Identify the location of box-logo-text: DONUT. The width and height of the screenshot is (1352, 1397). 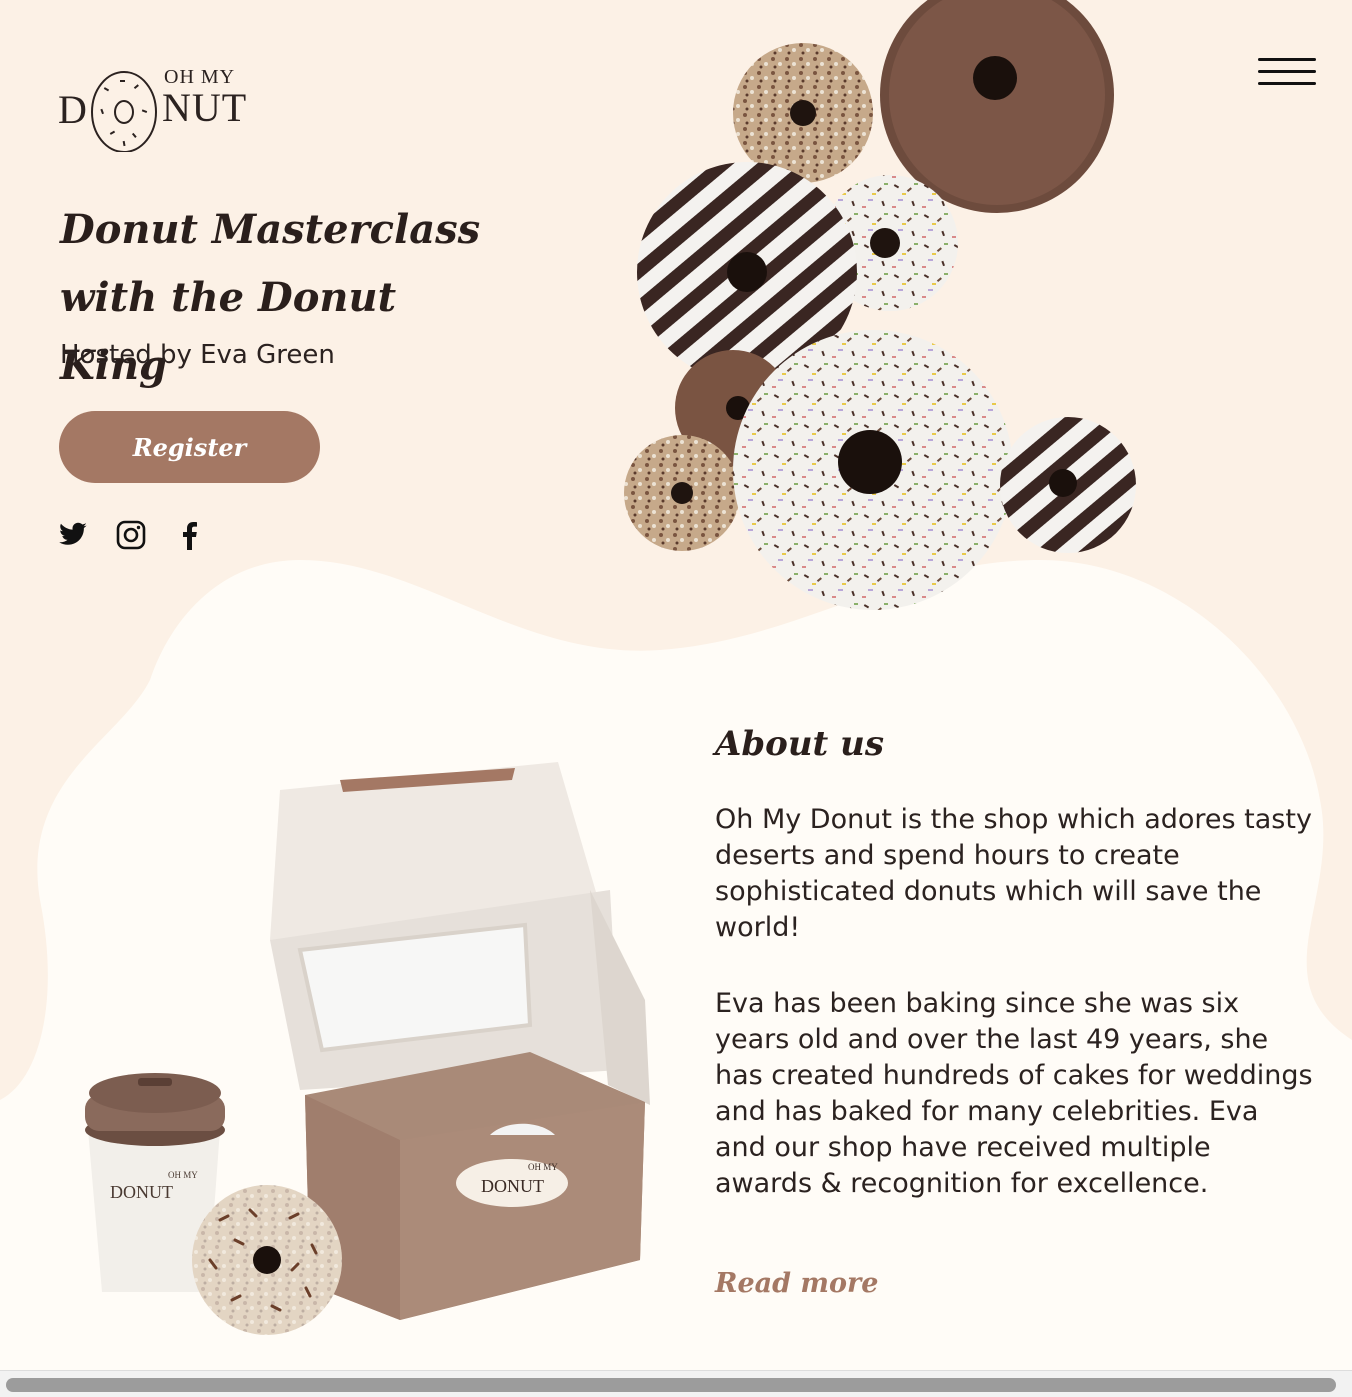
(512, 1186).